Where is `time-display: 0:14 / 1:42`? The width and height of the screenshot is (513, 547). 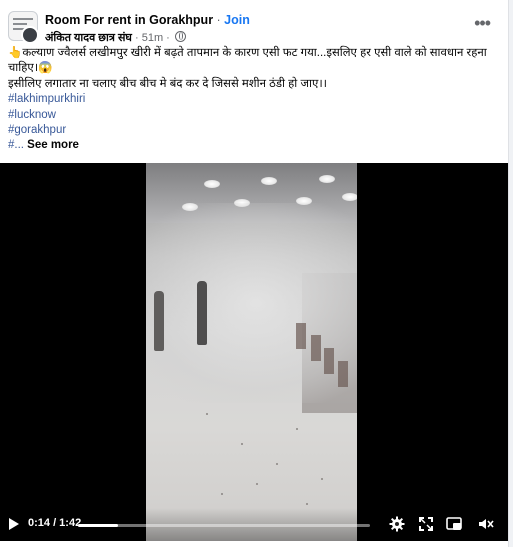
time-display: 0:14 / 1:42 is located at coordinates (55, 523).